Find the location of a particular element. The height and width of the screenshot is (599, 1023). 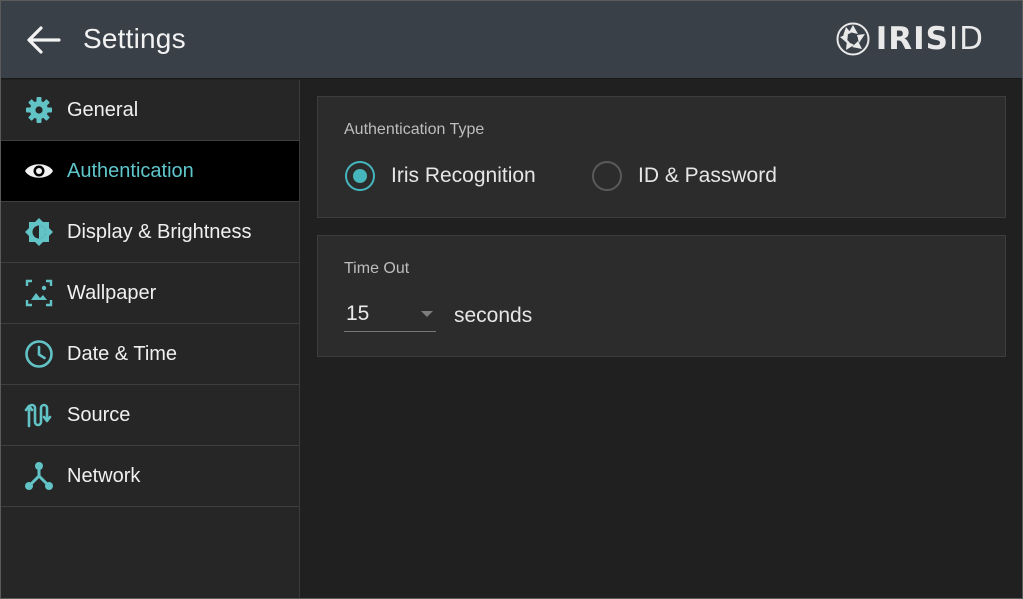

back-button is located at coordinates (43, 40).